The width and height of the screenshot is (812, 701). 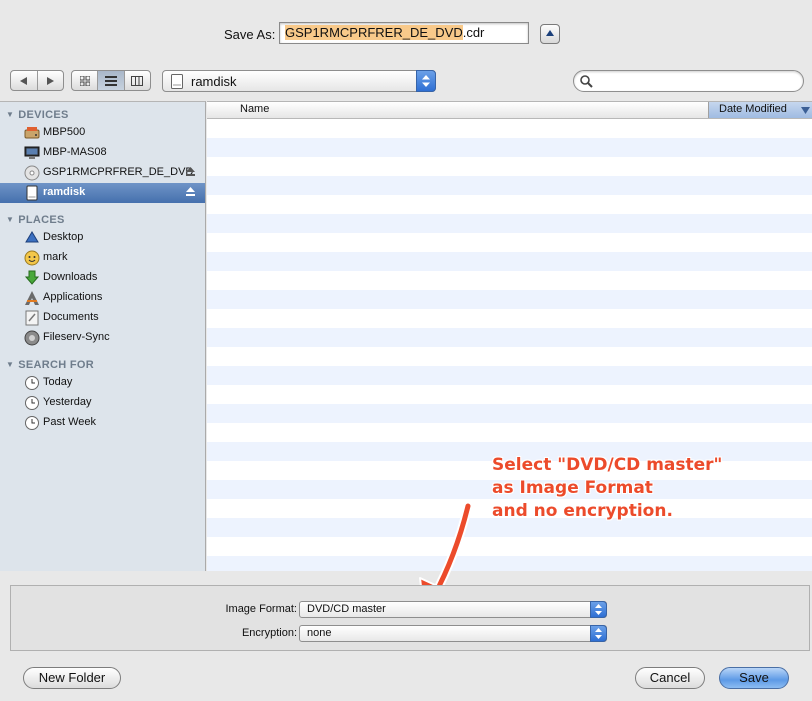 I want to click on location-popup: ramdisk, so click(x=299, y=81).